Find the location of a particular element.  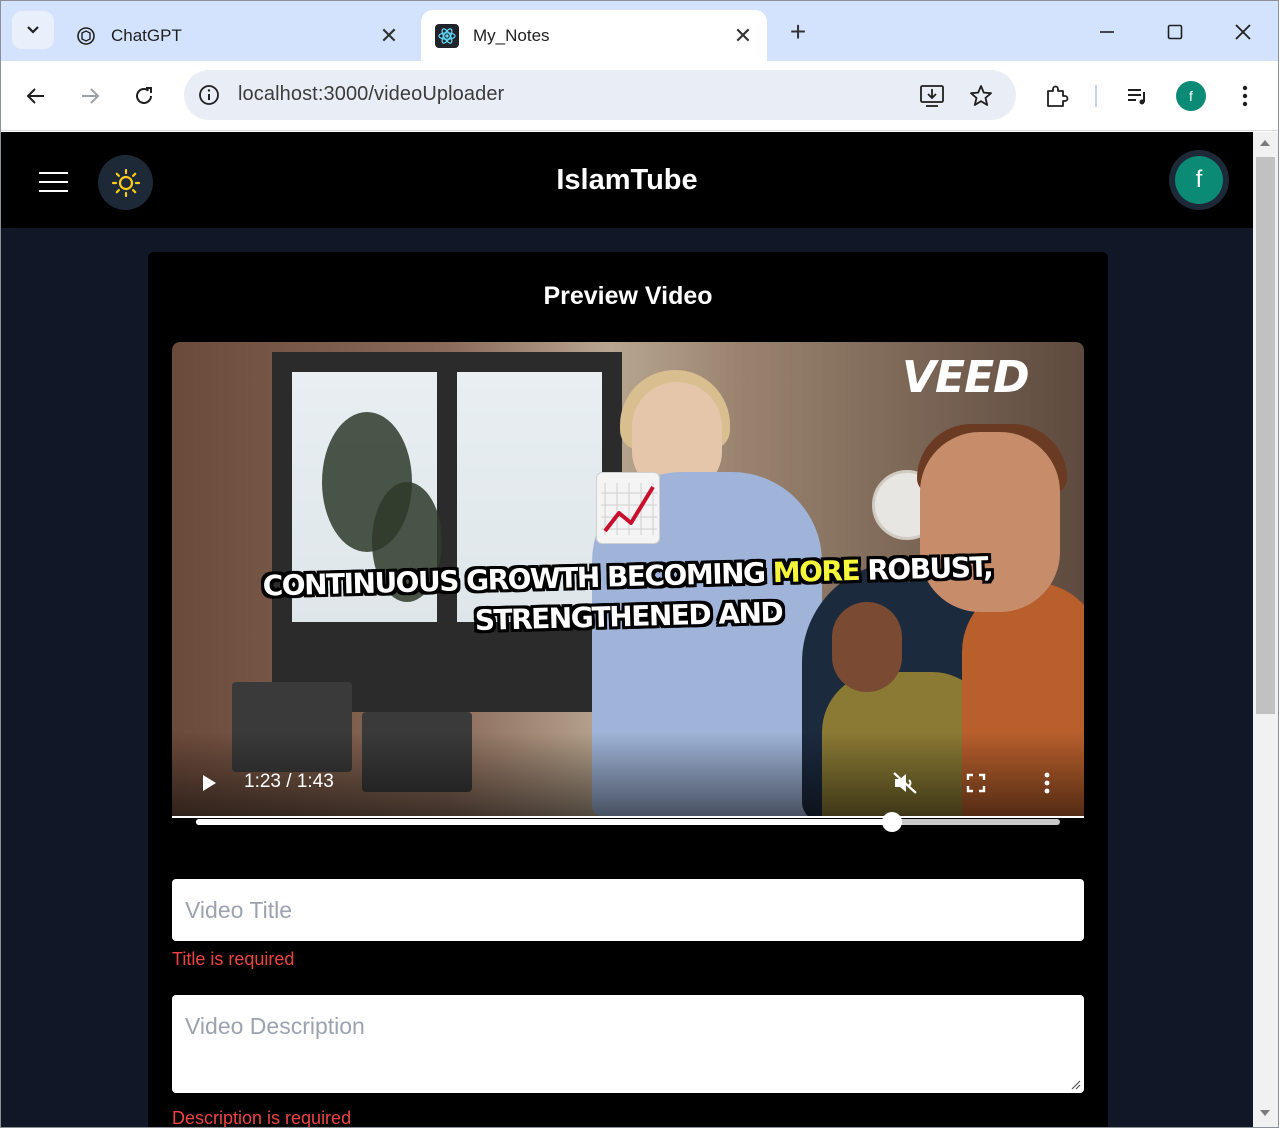

video-title-field: Video Title is located at coordinates (628, 910).